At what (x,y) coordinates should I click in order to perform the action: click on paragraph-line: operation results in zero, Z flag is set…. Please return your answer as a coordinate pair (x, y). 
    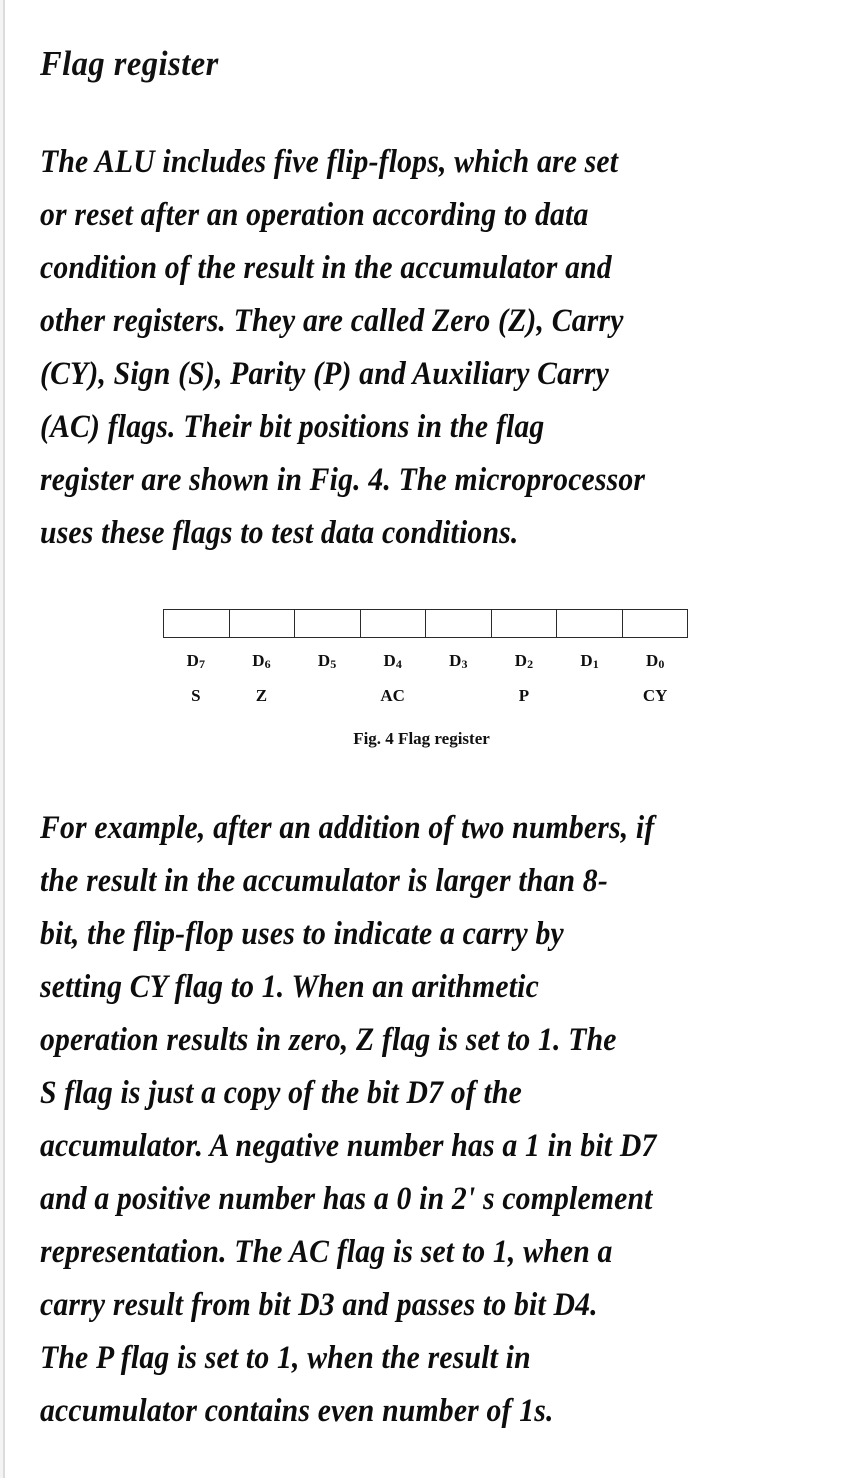
    Looking at the image, I should click on (328, 1040).